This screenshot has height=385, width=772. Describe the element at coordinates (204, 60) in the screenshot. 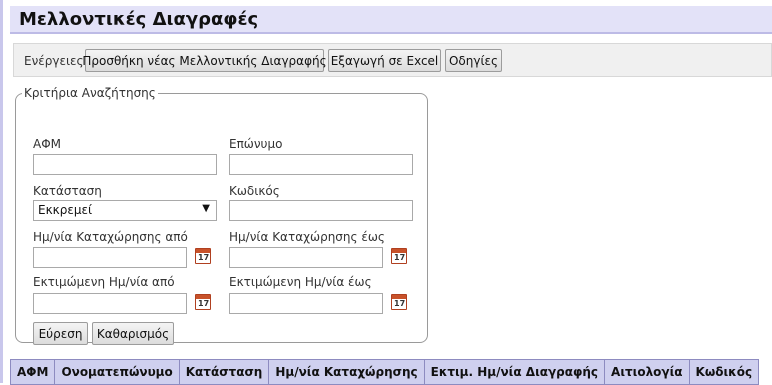

I see `add-future-deletion-button: Προσθήκη νέας Μελλοντικής Διαγραφής` at that location.